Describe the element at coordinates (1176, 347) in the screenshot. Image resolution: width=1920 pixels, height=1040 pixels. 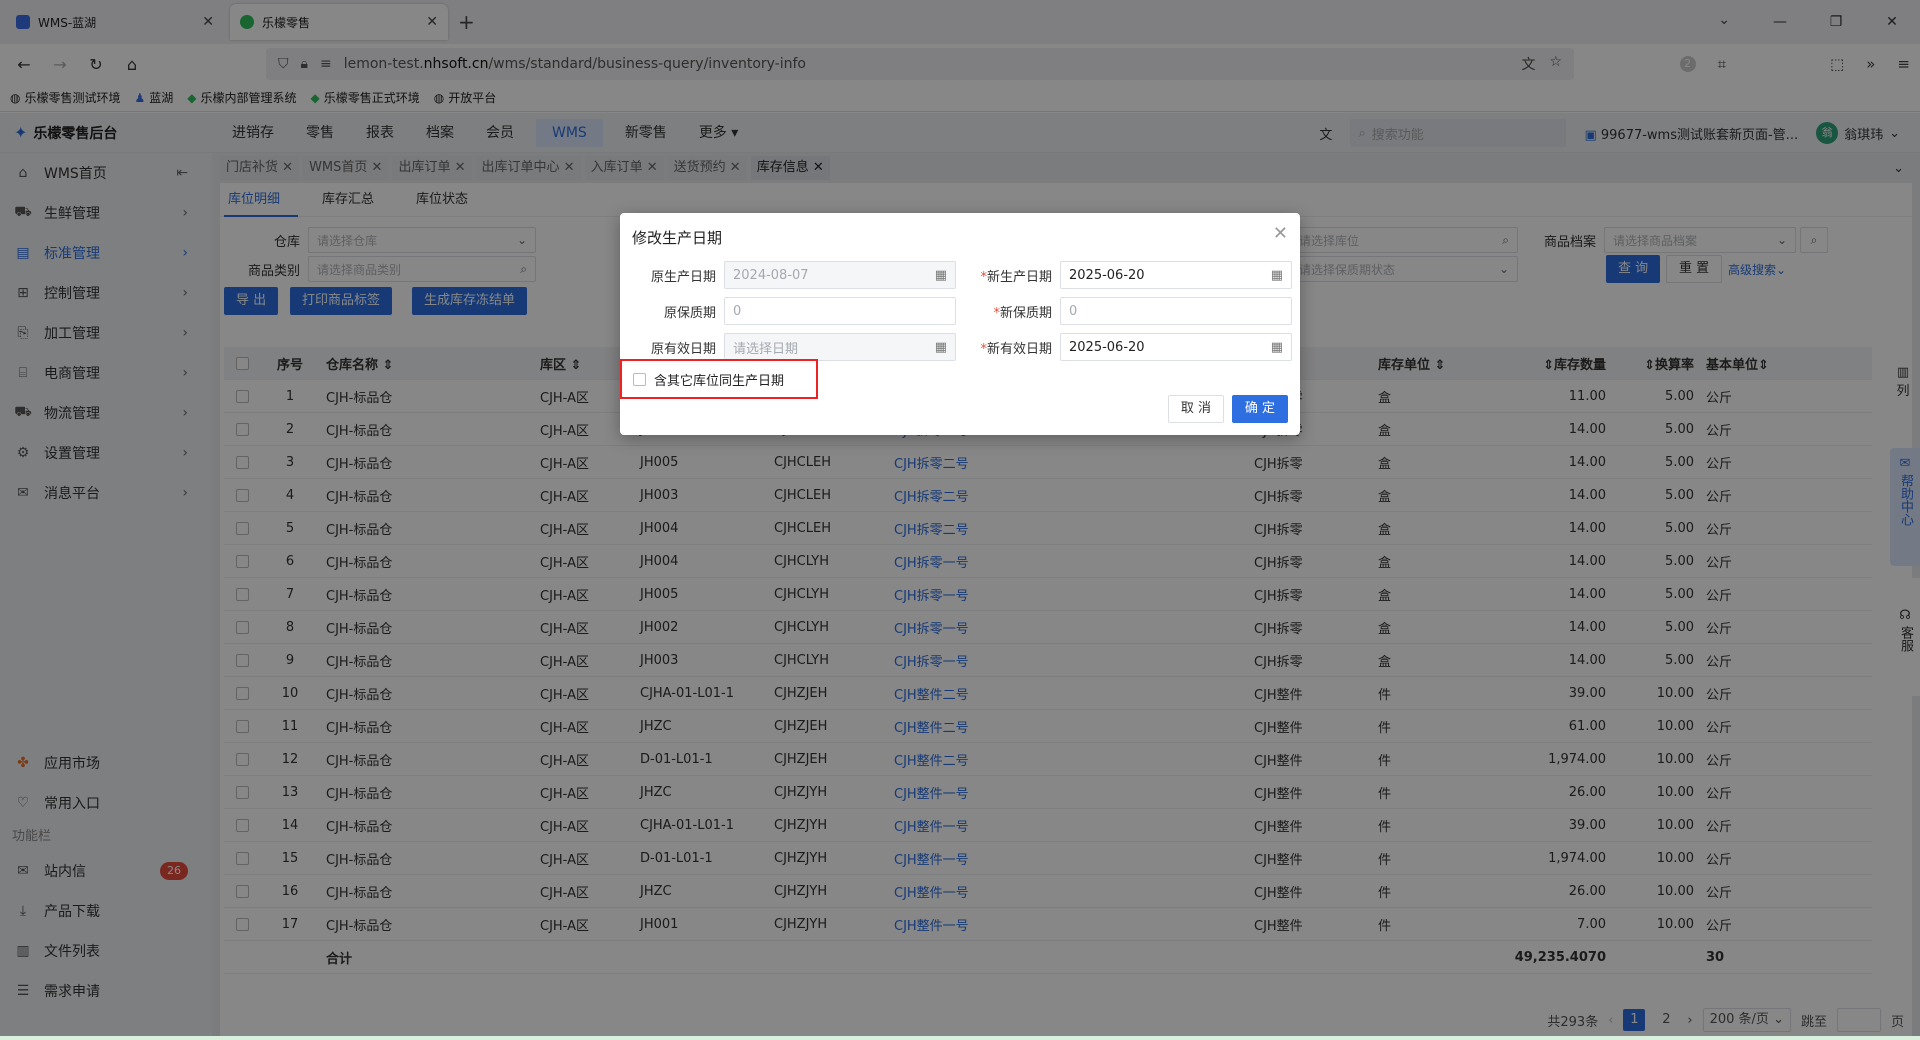
I see `new-expiry-input: 2025-06-20 ▦` at that location.